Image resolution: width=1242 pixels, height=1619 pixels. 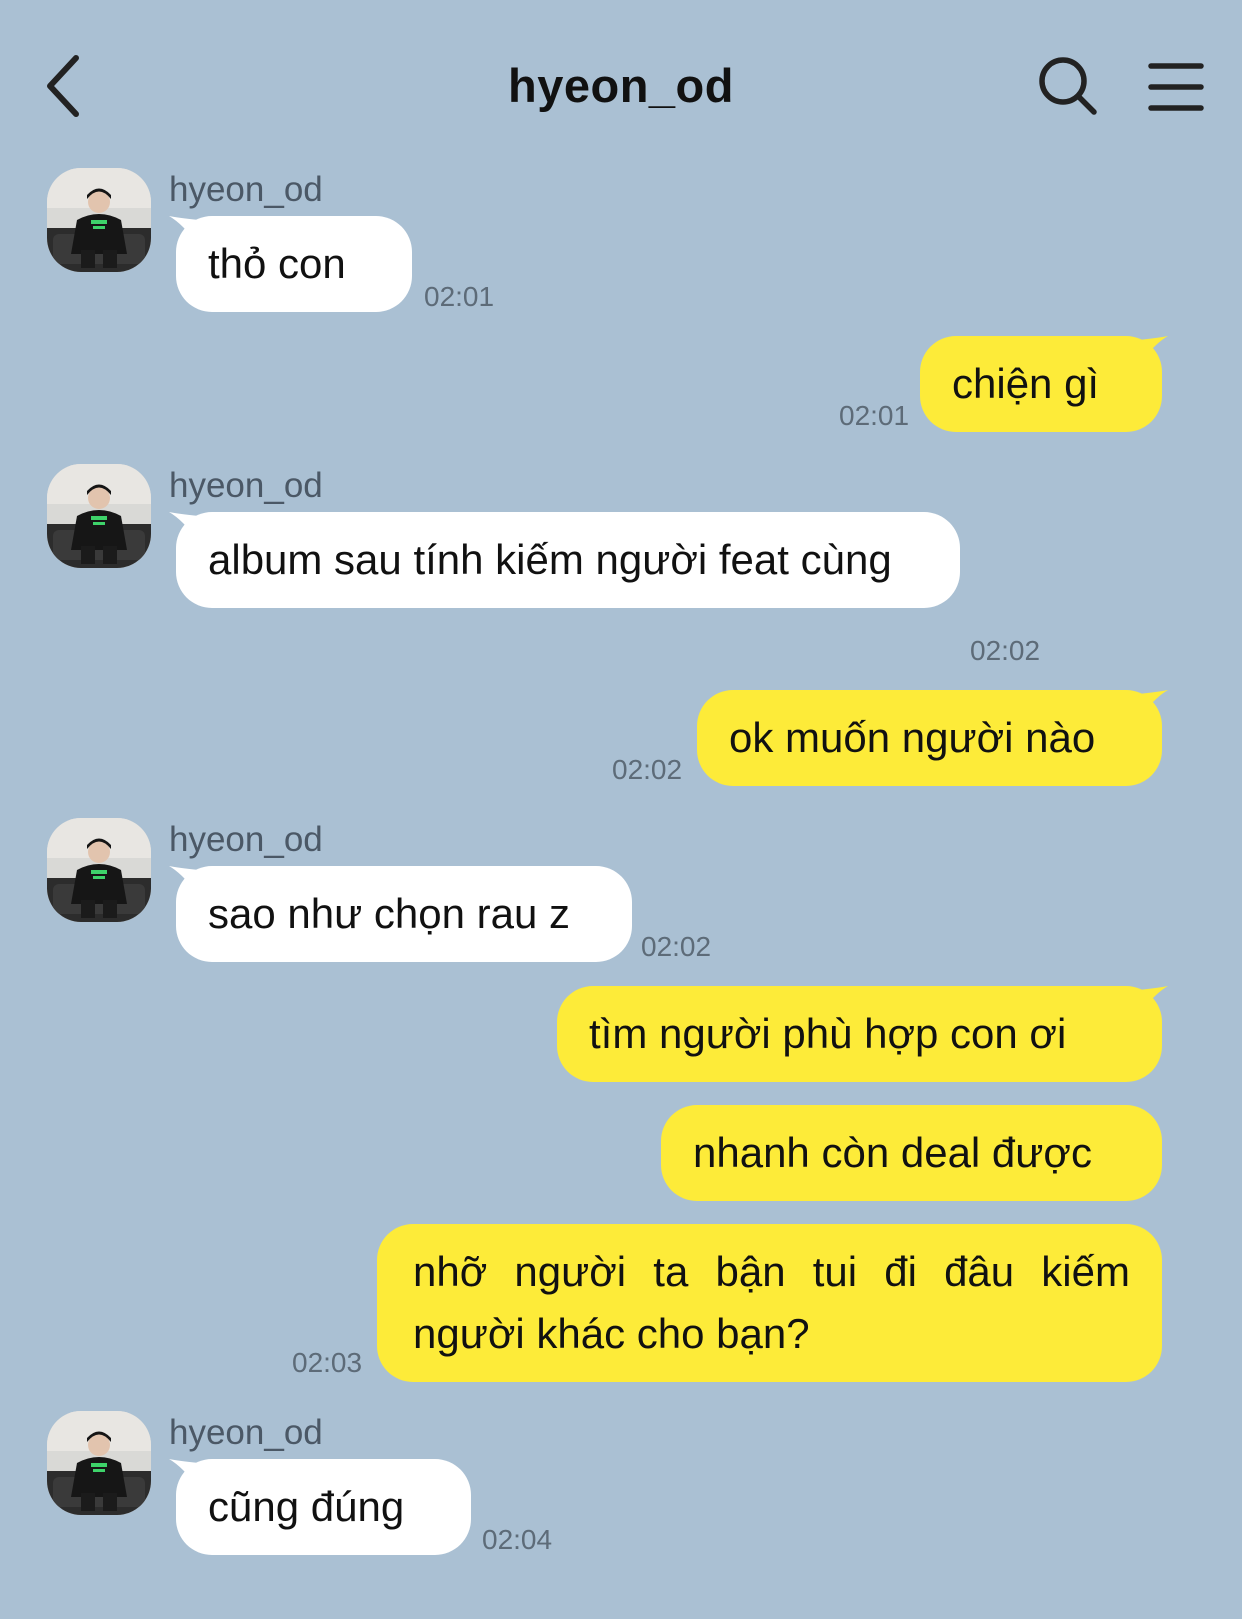 I want to click on message-bubble-outgoing: ok muốn người nào, so click(x=929, y=738).